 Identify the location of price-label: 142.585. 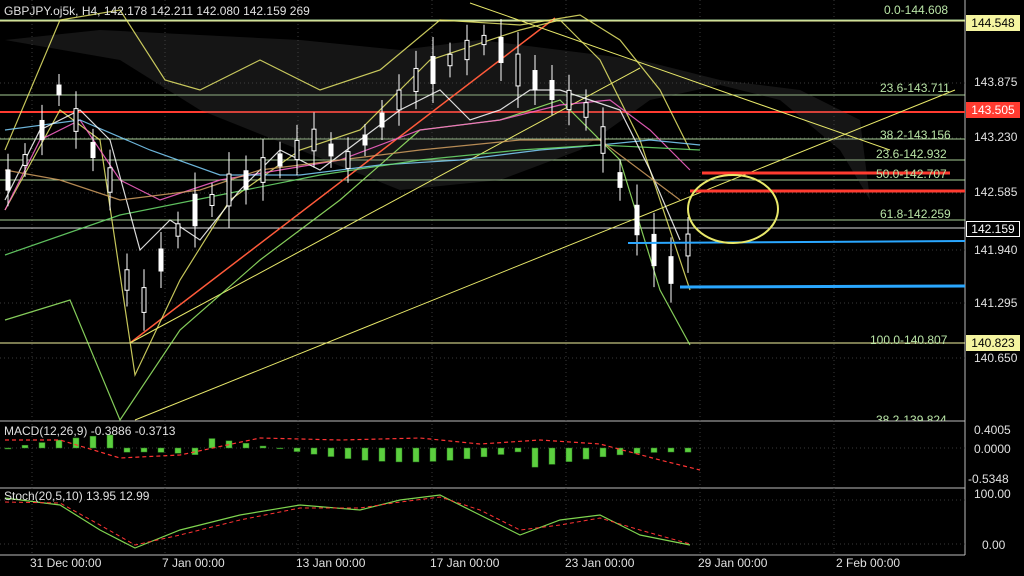
(996, 192).